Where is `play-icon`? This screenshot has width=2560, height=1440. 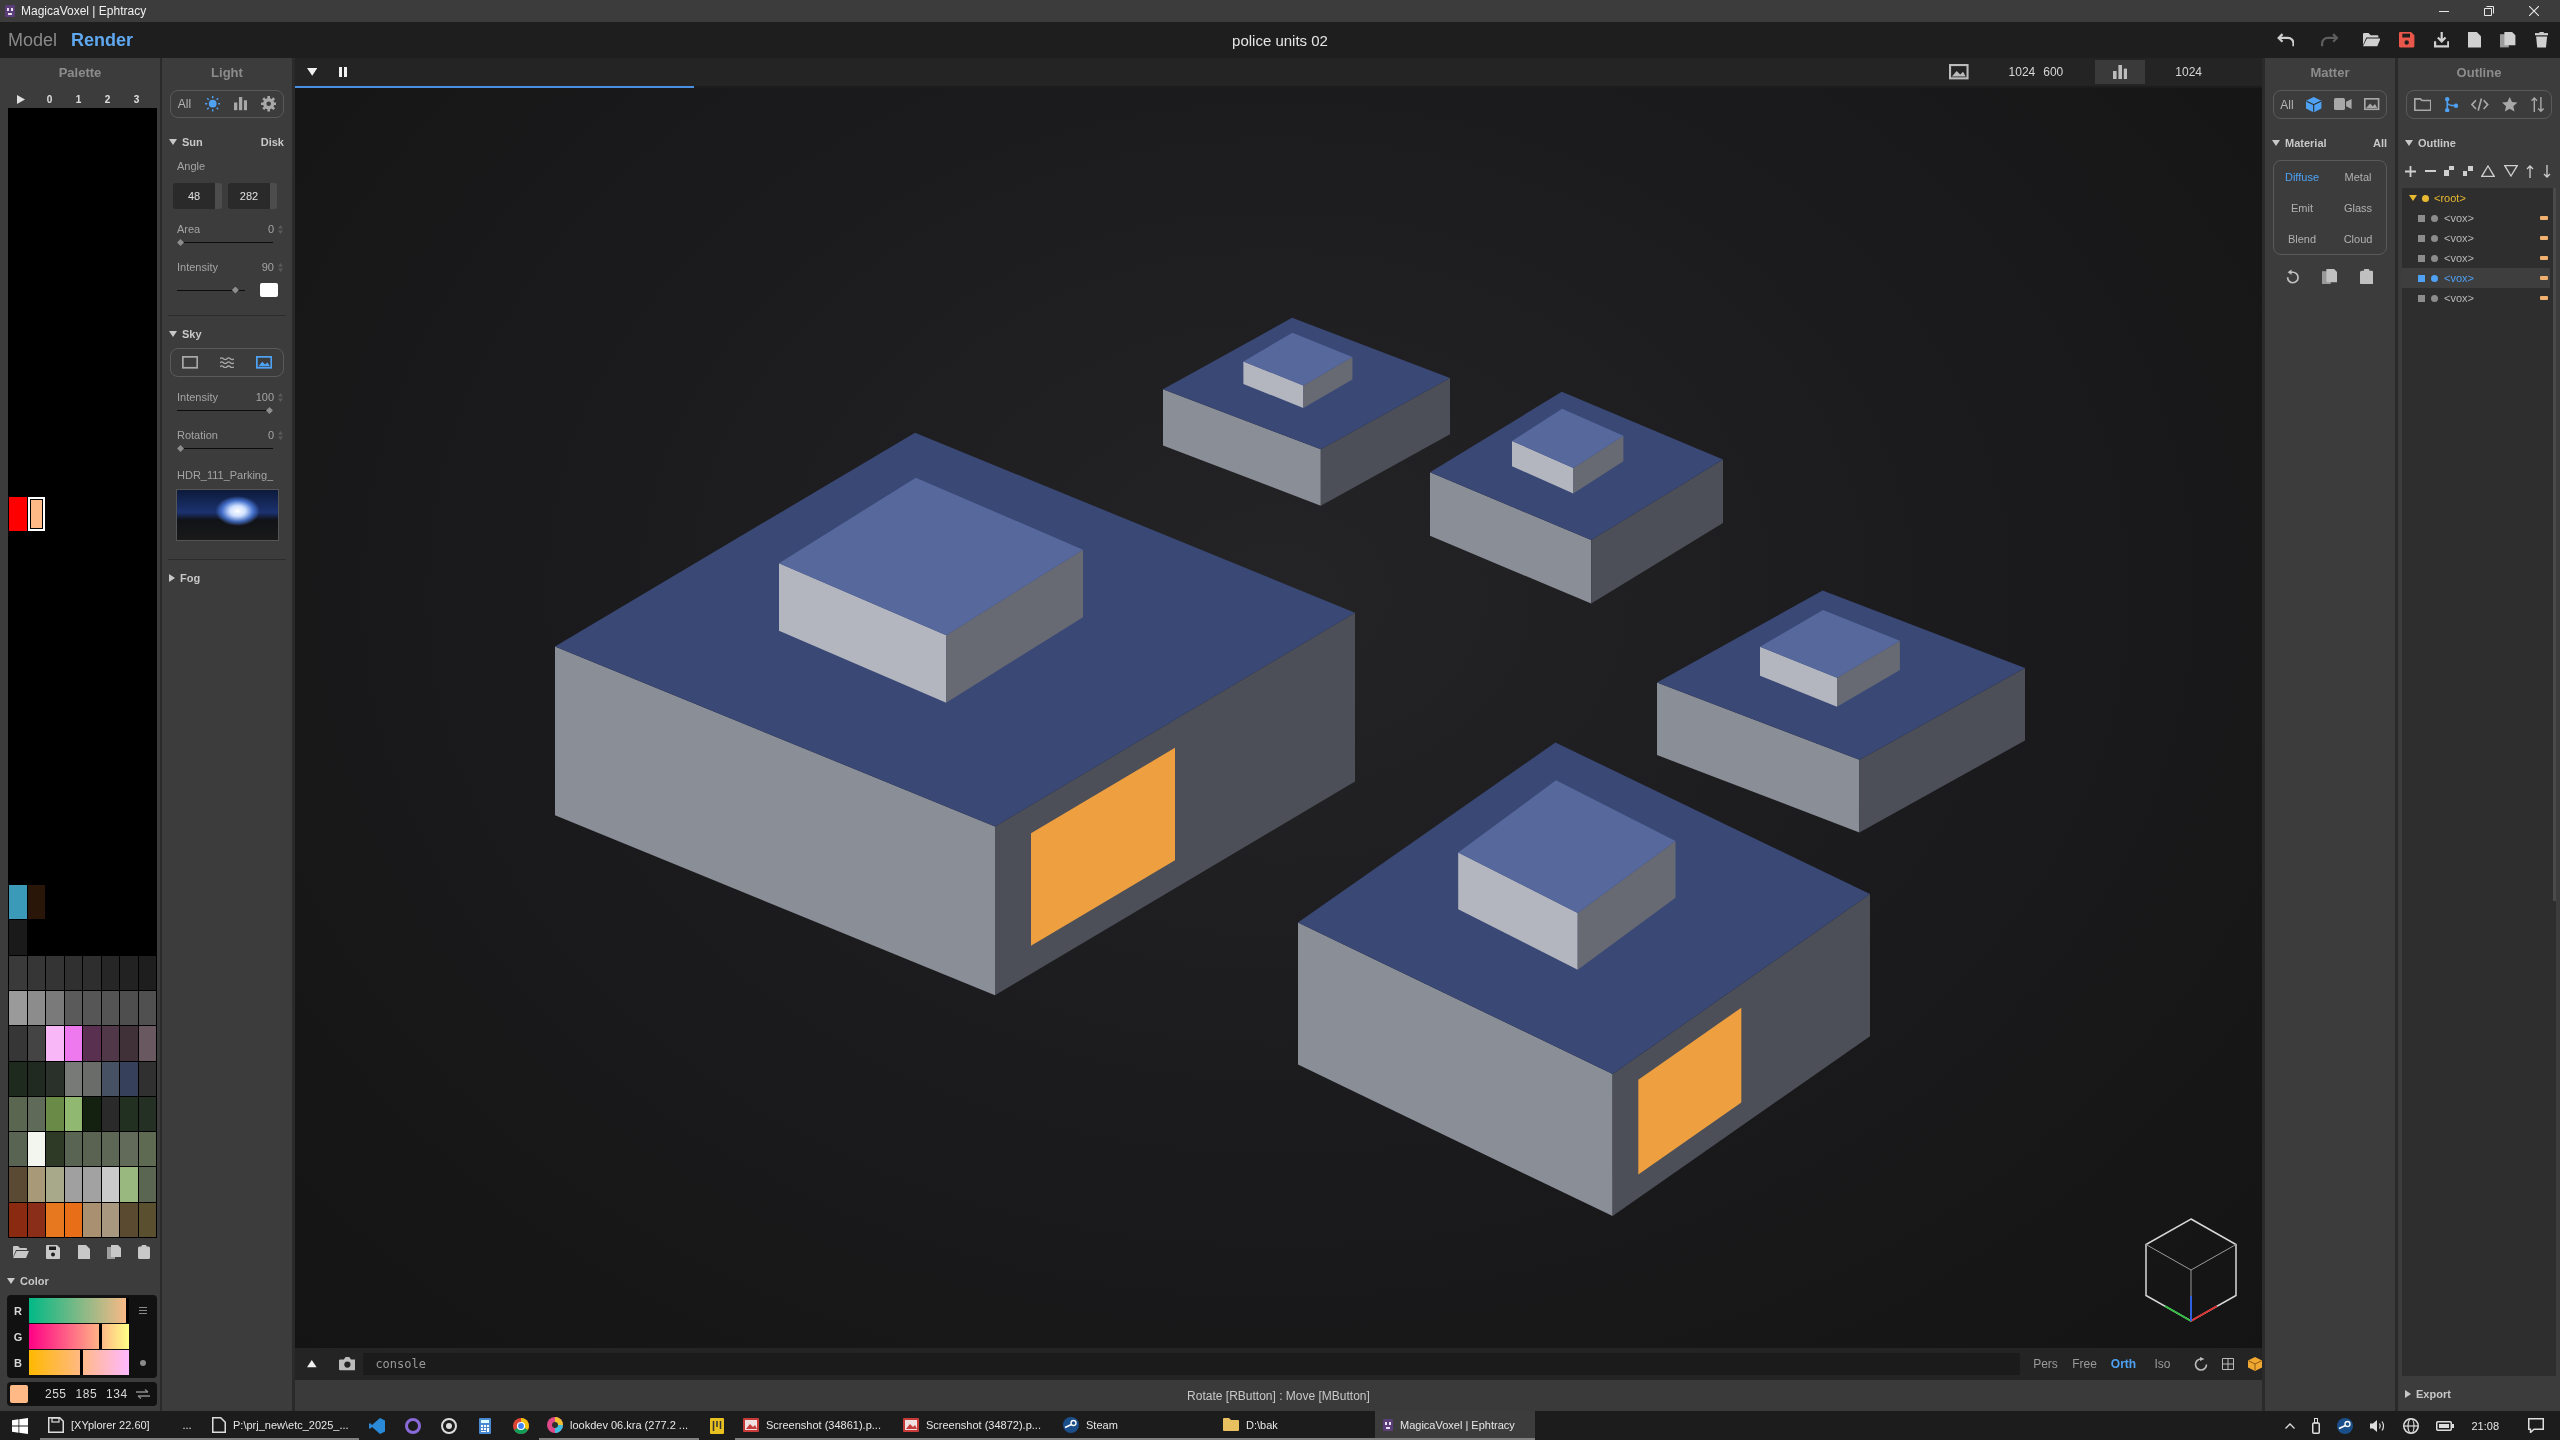 play-icon is located at coordinates (20, 99).